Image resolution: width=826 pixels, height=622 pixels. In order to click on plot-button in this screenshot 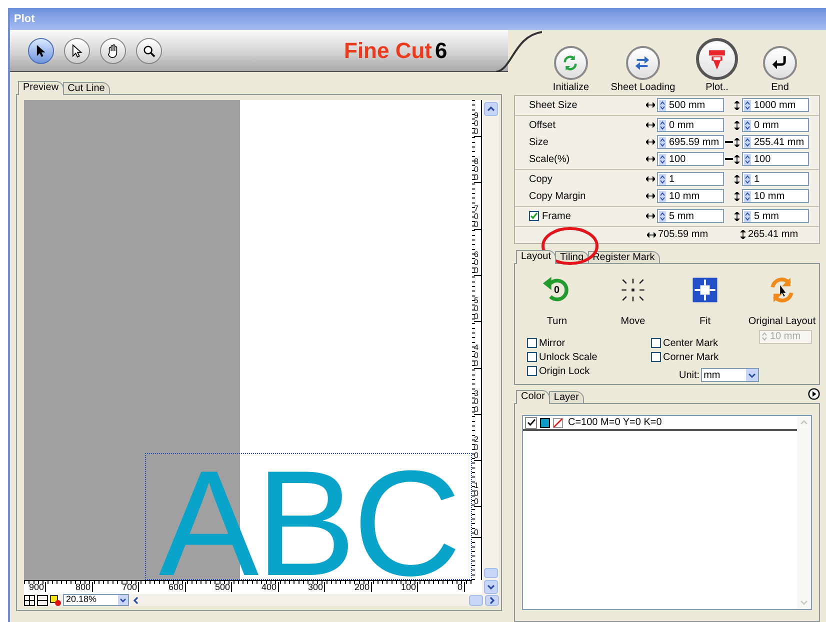, I will do `click(717, 59)`.